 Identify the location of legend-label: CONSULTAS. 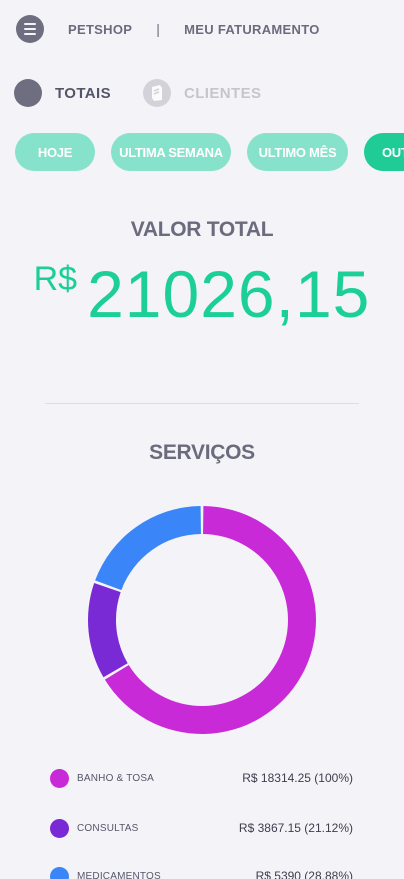
(108, 828).